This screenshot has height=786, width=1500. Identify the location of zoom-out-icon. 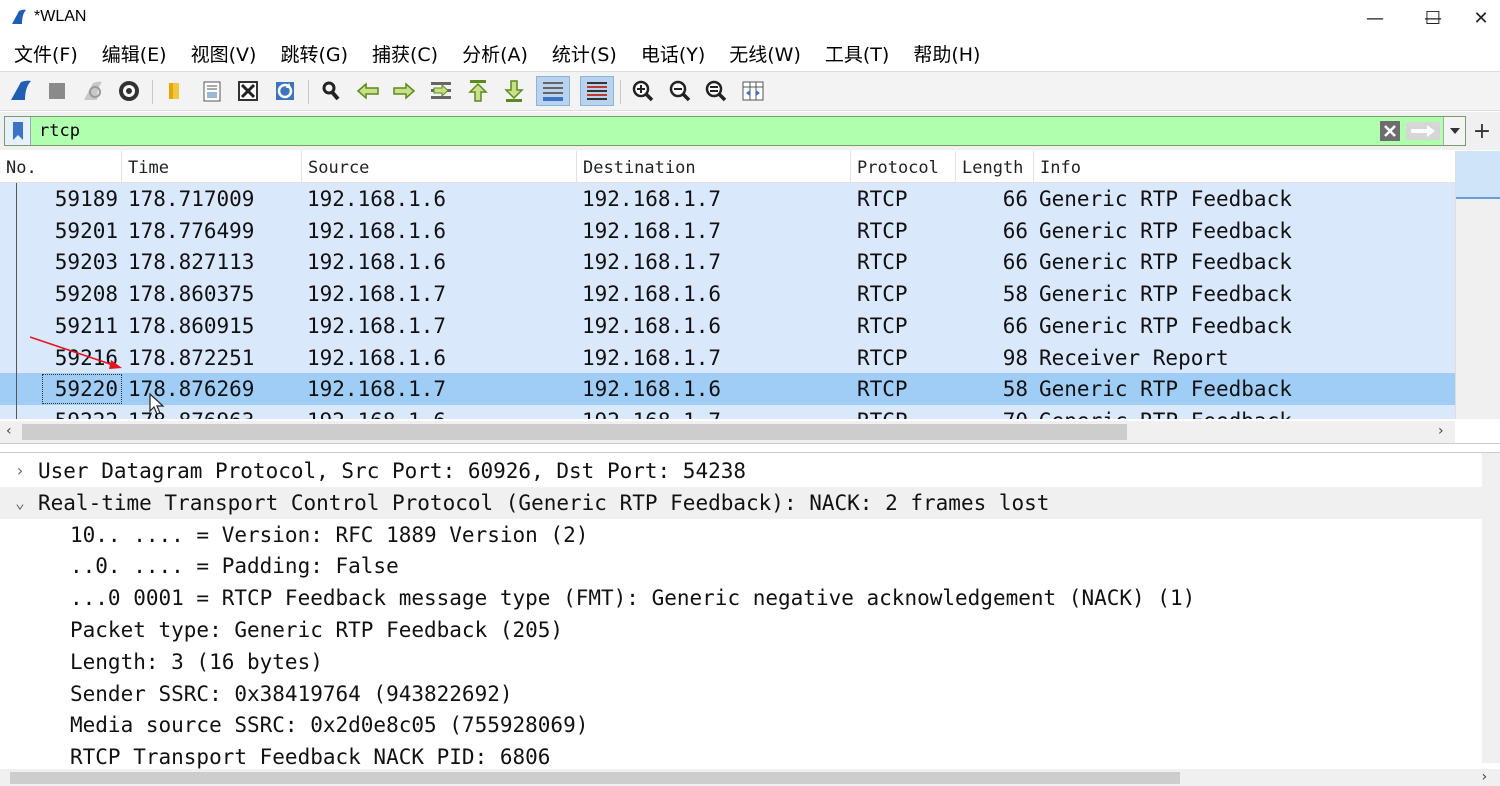
(680, 91).